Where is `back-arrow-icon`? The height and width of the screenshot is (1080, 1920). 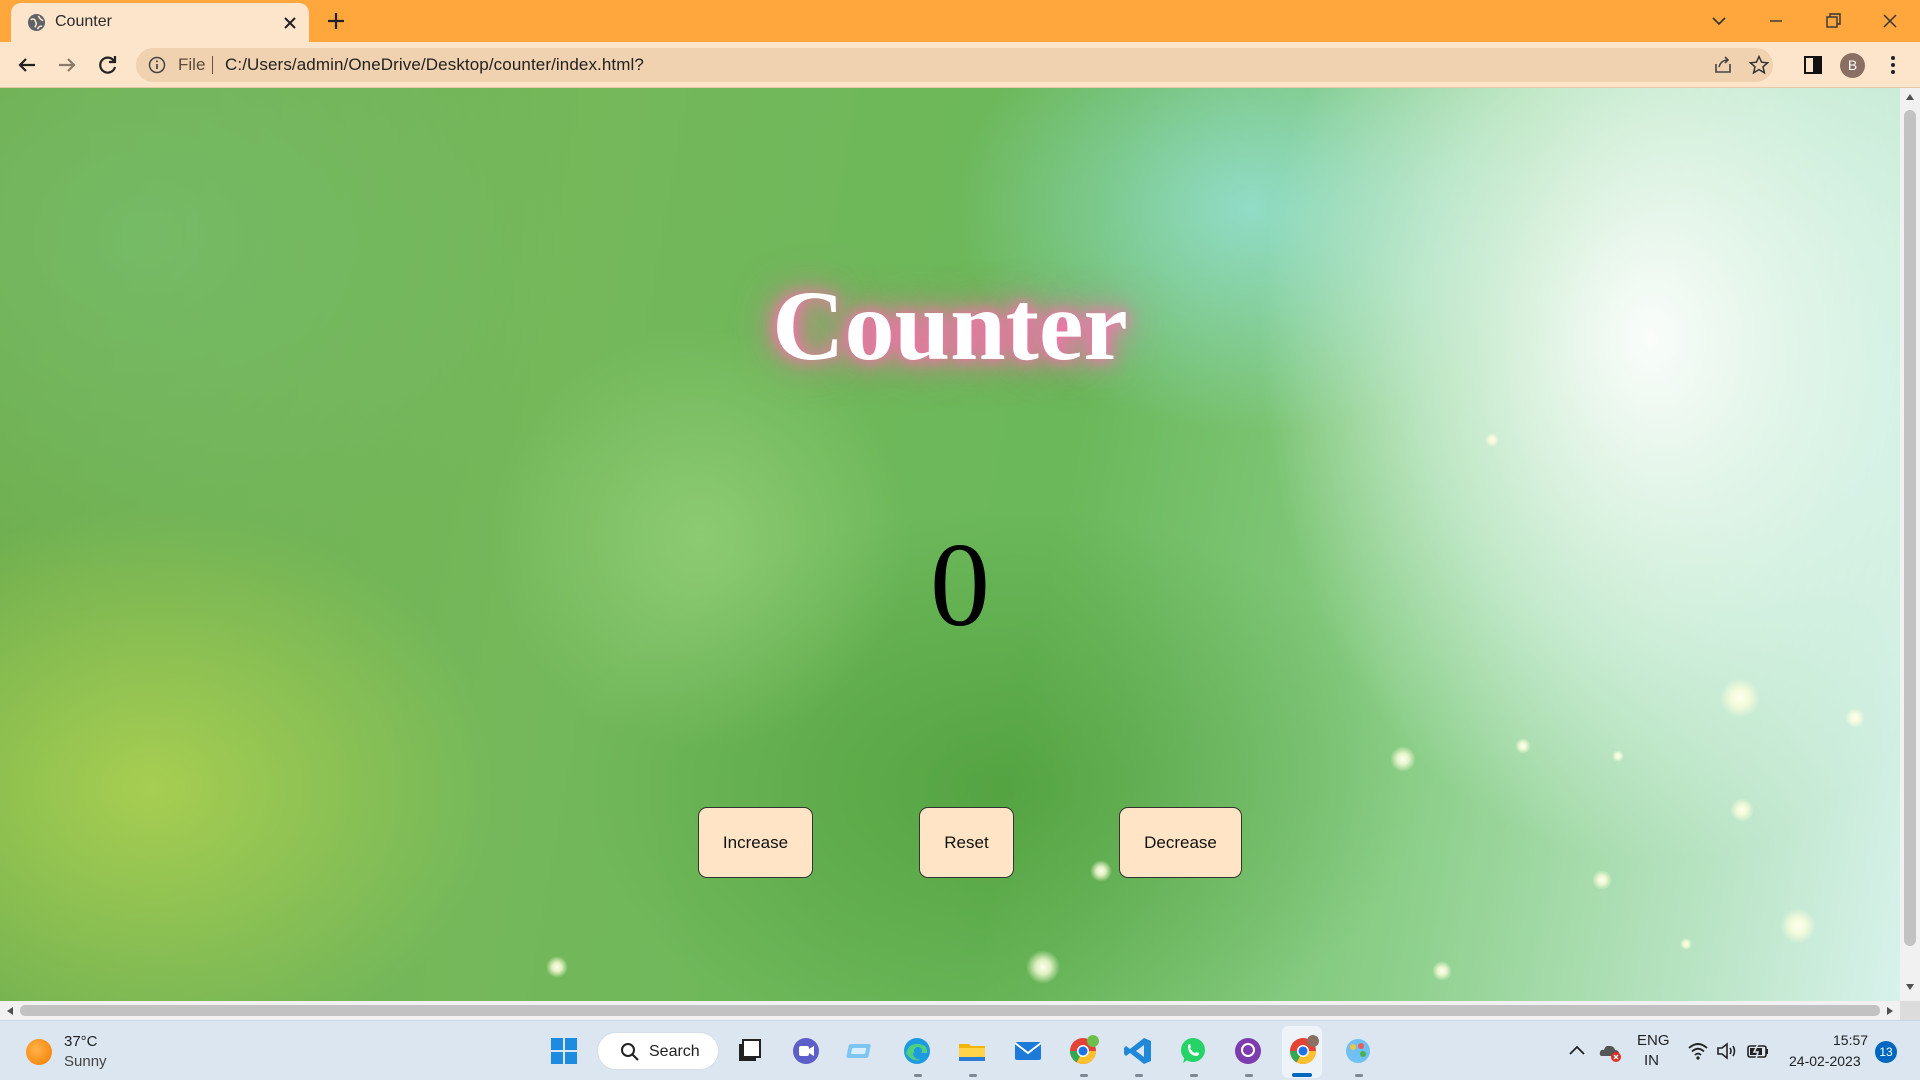
back-arrow-icon is located at coordinates (27, 65).